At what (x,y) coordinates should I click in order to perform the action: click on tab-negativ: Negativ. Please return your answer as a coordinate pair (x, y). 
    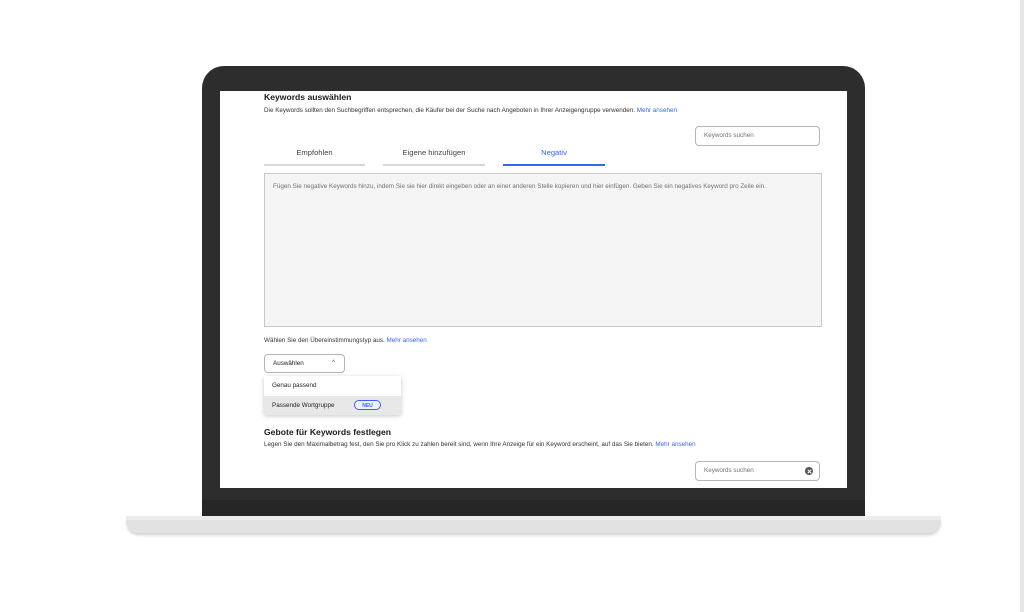
    Looking at the image, I should click on (554, 157).